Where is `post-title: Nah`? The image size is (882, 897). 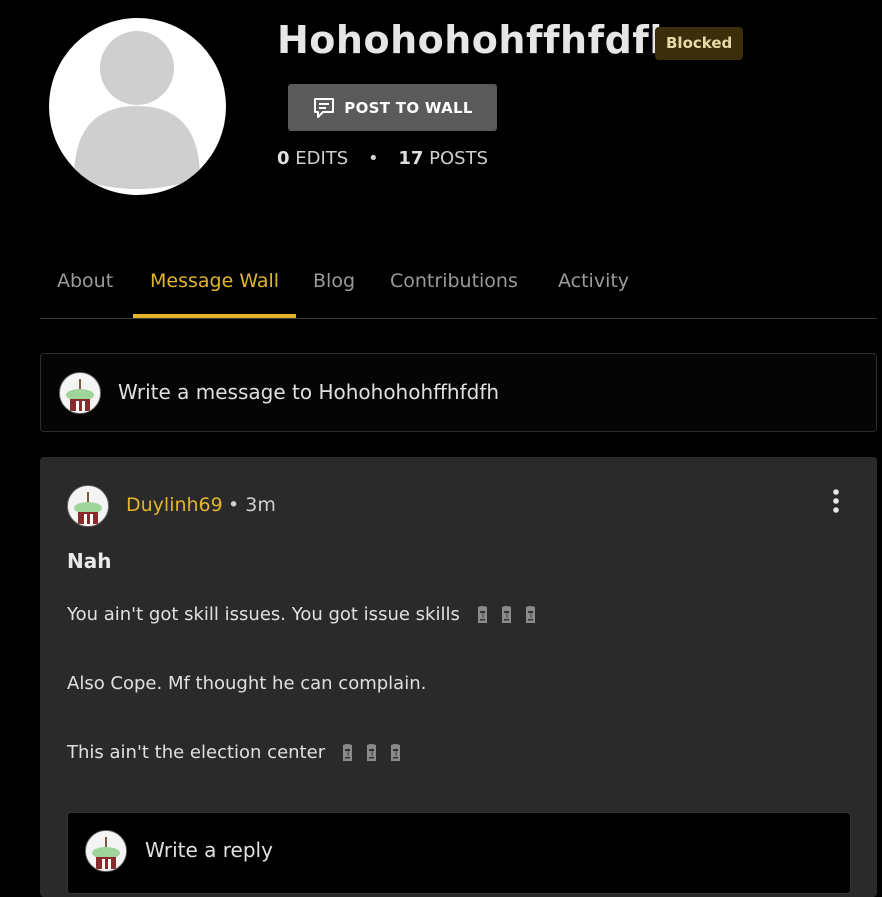 post-title: Nah is located at coordinates (89, 561).